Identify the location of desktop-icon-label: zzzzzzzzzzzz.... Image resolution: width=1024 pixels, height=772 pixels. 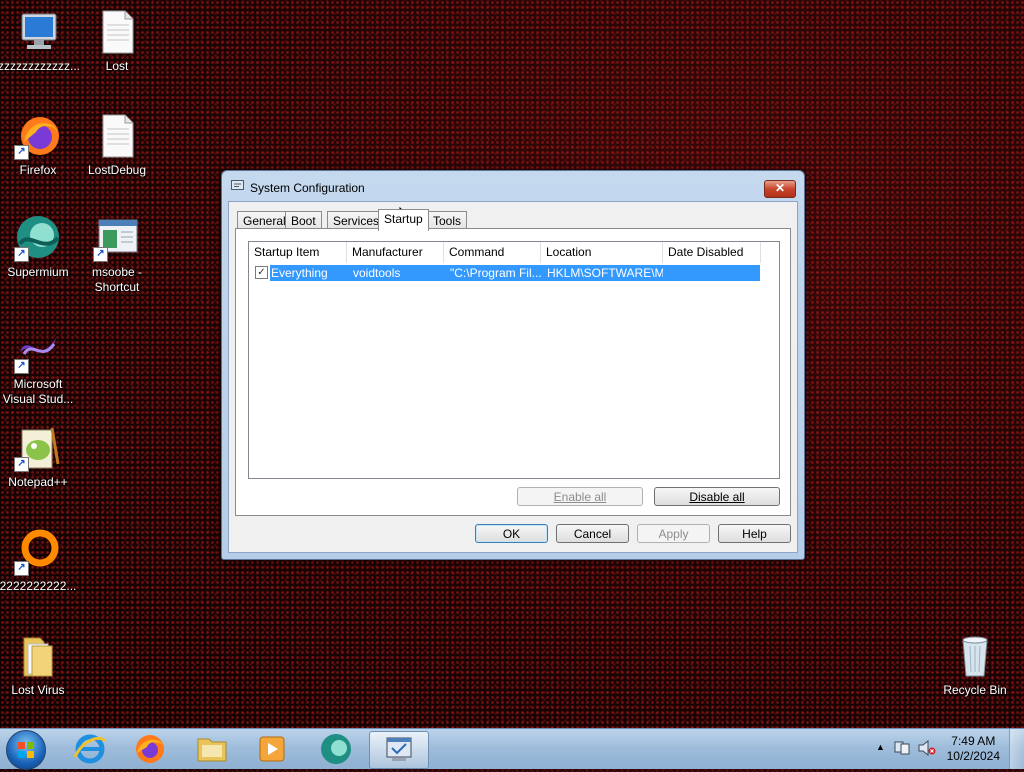
(40, 66).